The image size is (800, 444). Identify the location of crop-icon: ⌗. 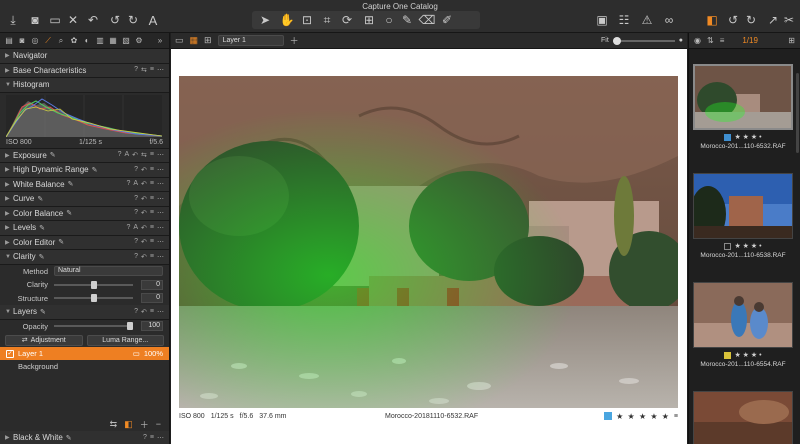
(327, 20).